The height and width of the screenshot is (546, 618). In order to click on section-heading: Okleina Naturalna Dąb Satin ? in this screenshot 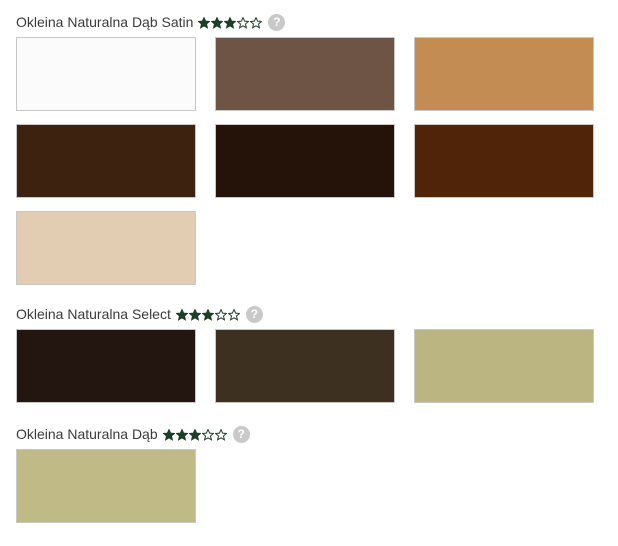, I will do `click(304, 22)`.